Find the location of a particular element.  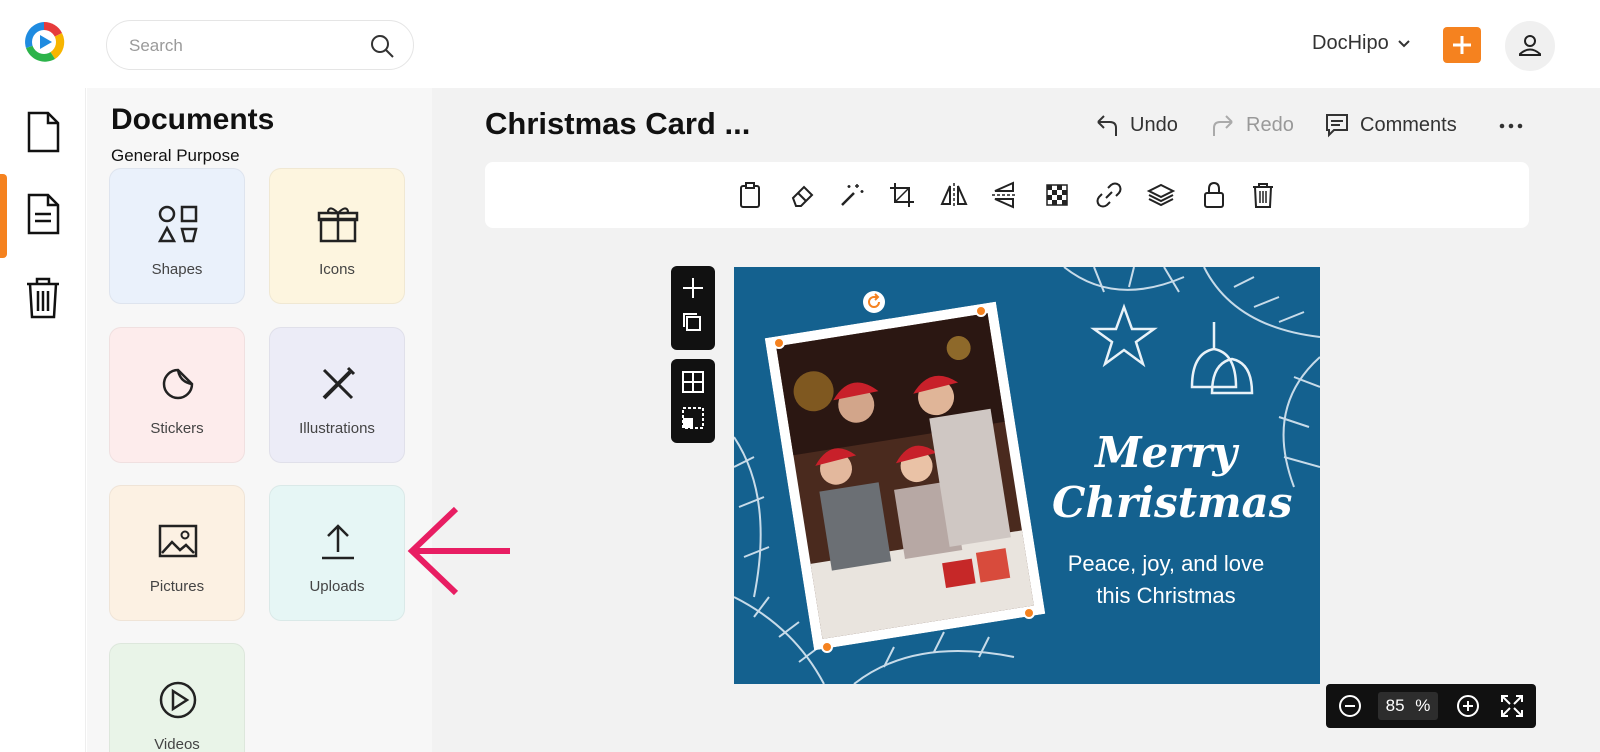

more-options-button is located at coordinates (1511, 126).